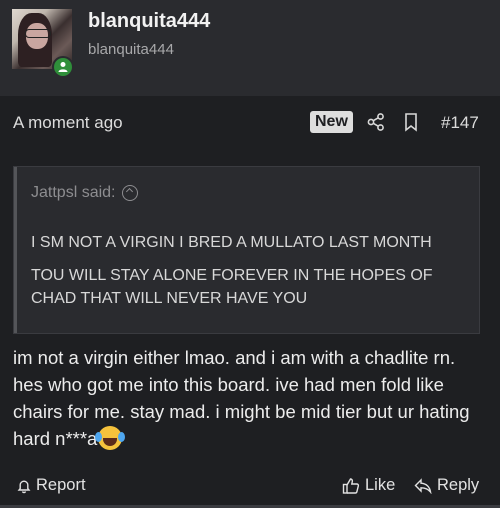 The width and height of the screenshot is (500, 508). Describe the element at coordinates (149, 21) in the screenshot. I see `author-username: blanquita444` at that location.